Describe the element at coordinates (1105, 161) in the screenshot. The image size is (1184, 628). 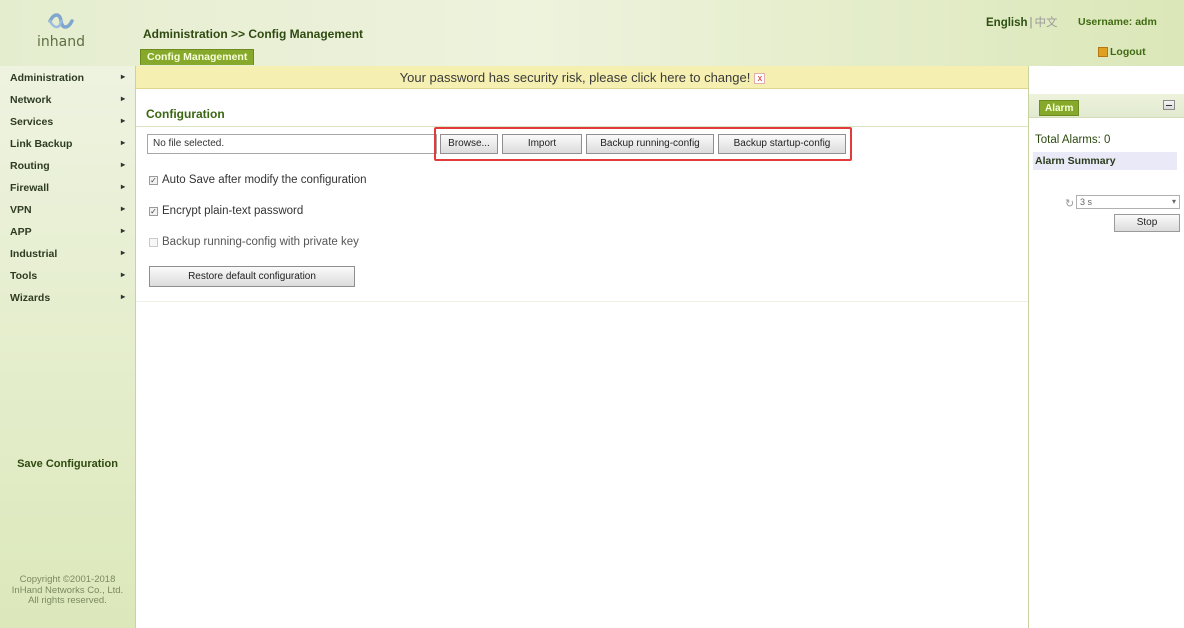
I see `alarm-summary-link: Alarm Summary` at that location.